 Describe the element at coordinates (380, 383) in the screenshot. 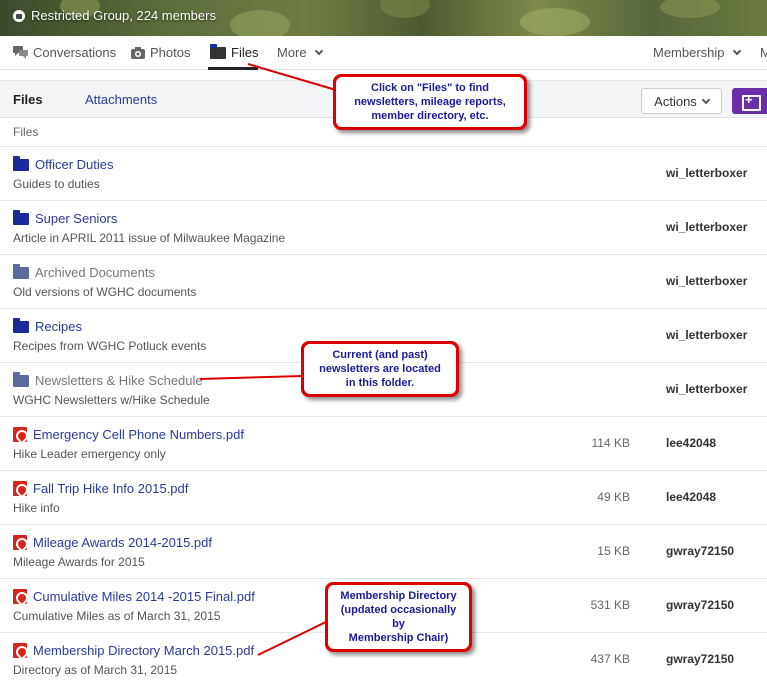

I see `callout-text: in this folder.` at that location.